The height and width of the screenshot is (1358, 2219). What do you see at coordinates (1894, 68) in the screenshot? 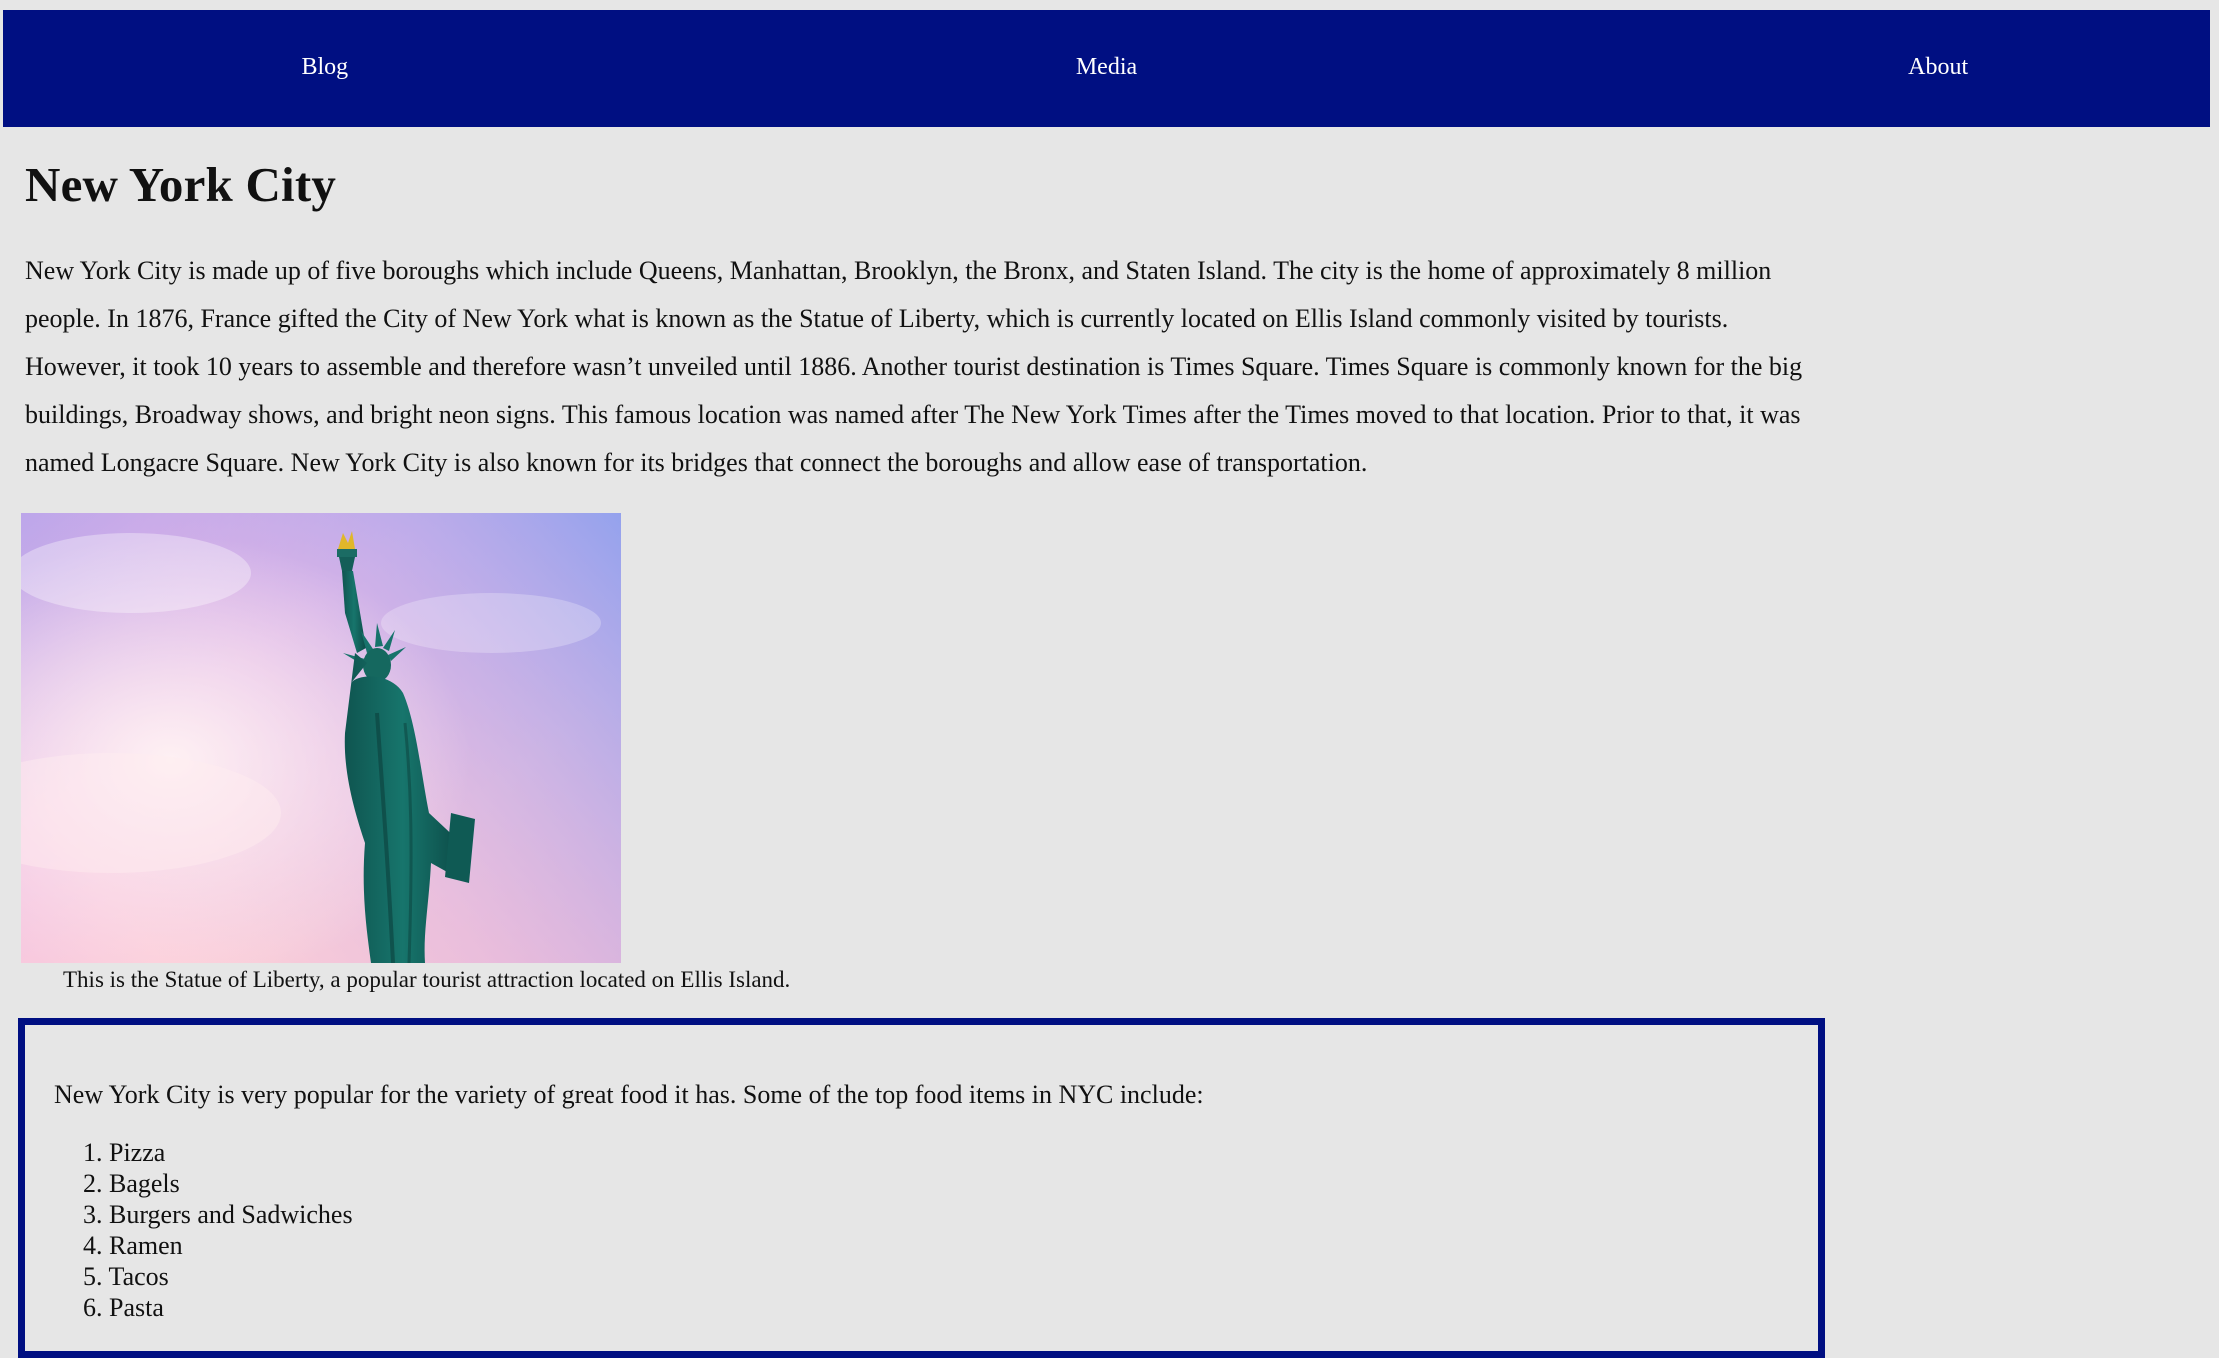
I see `nav-link-about: About` at bounding box center [1894, 68].